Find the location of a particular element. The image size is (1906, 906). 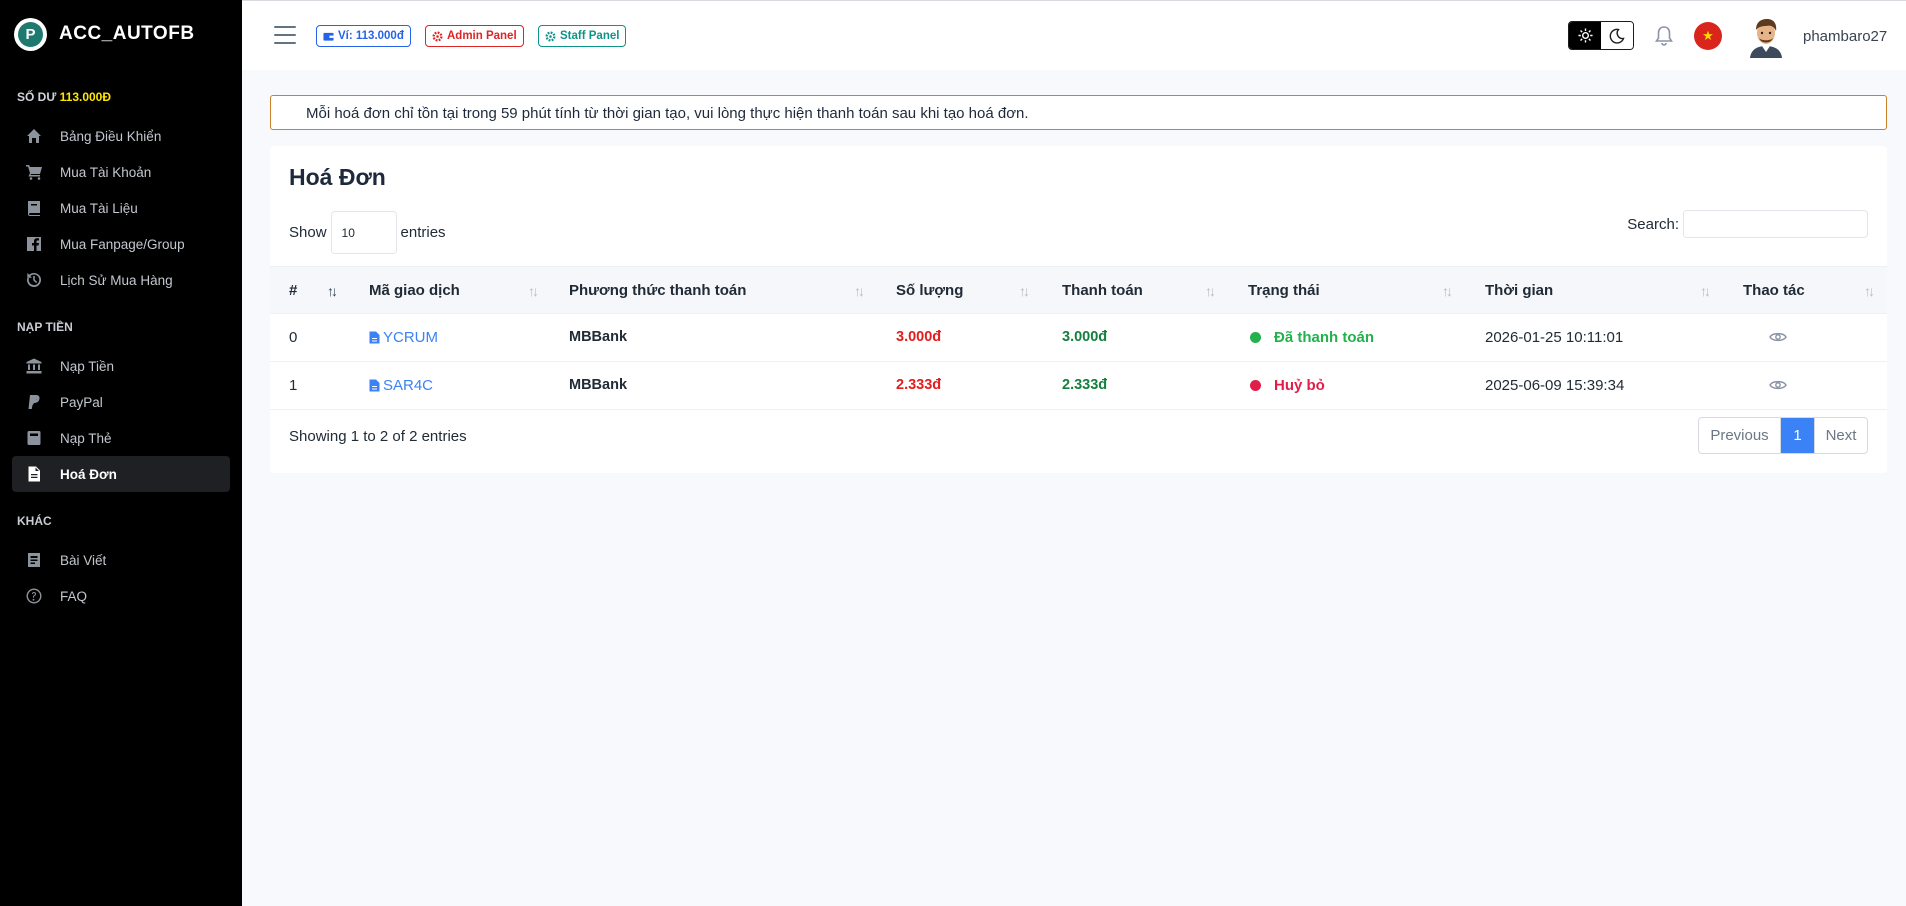

search-input is located at coordinates (1775, 224).